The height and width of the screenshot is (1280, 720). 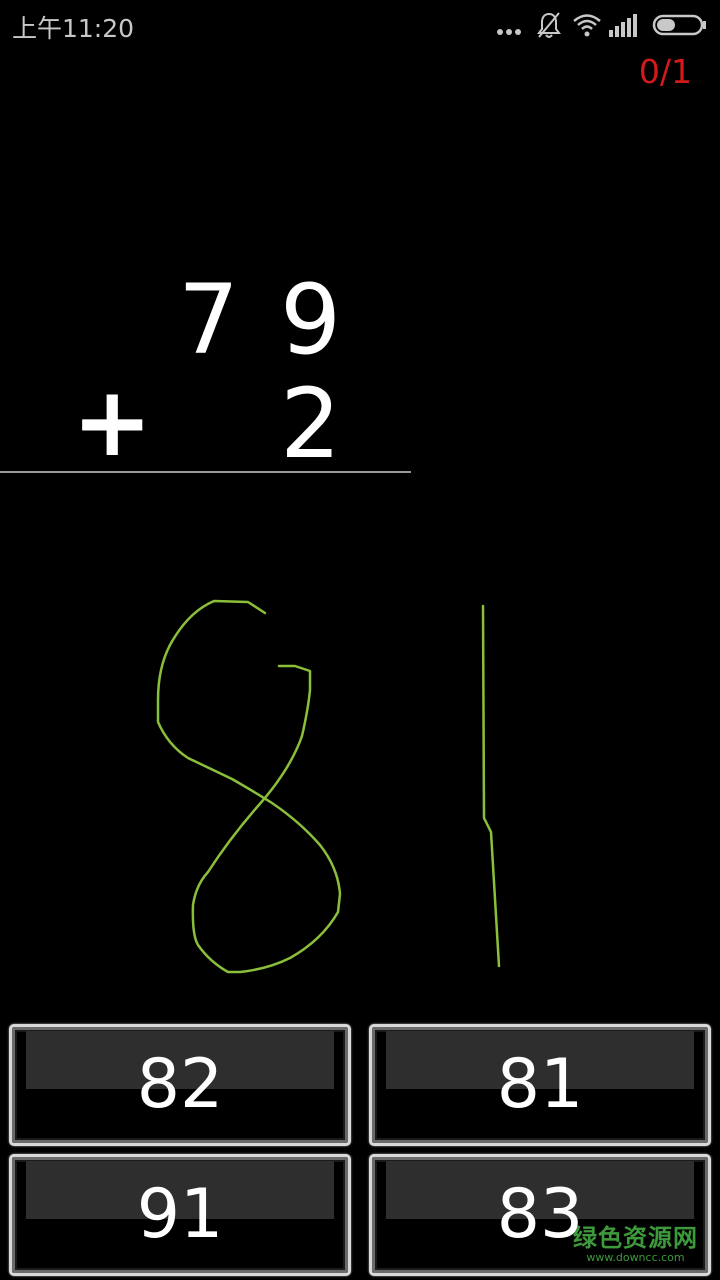 What do you see at coordinates (635, 1257) in the screenshot?
I see `watermark-url: www.downcc.com` at bounding box center [635, 1257].